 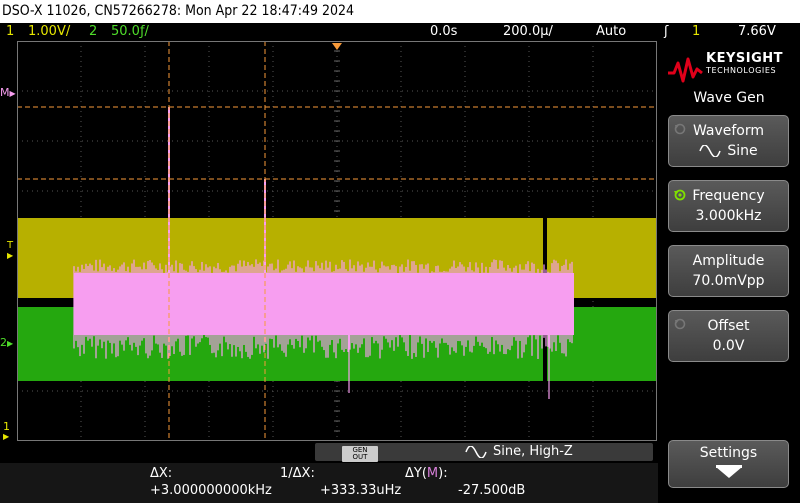 I want to click on frequency-softkey: Frequency 3.000kHz, so click(x=728, y=206).